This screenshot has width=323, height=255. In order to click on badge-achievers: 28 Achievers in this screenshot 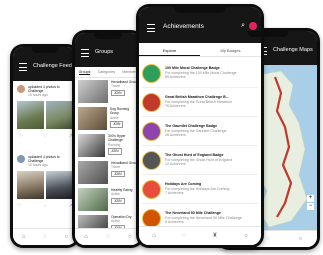, I will do `click(175, 135)`.